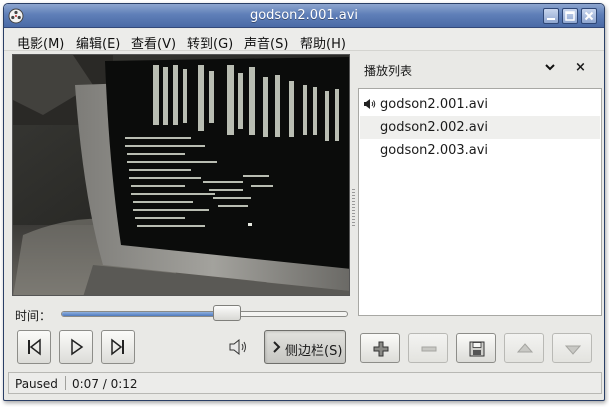 This screenshot has width=609, height=407. I want to click on add-to-playlist-button, so click(380, 348).